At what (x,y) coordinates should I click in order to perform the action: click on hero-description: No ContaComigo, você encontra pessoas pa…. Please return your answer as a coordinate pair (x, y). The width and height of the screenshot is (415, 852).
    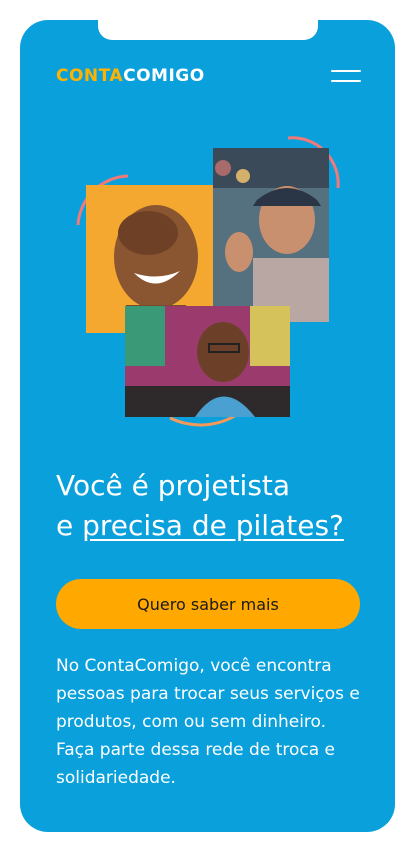
    Looking at the image, I should click on (208, 722).